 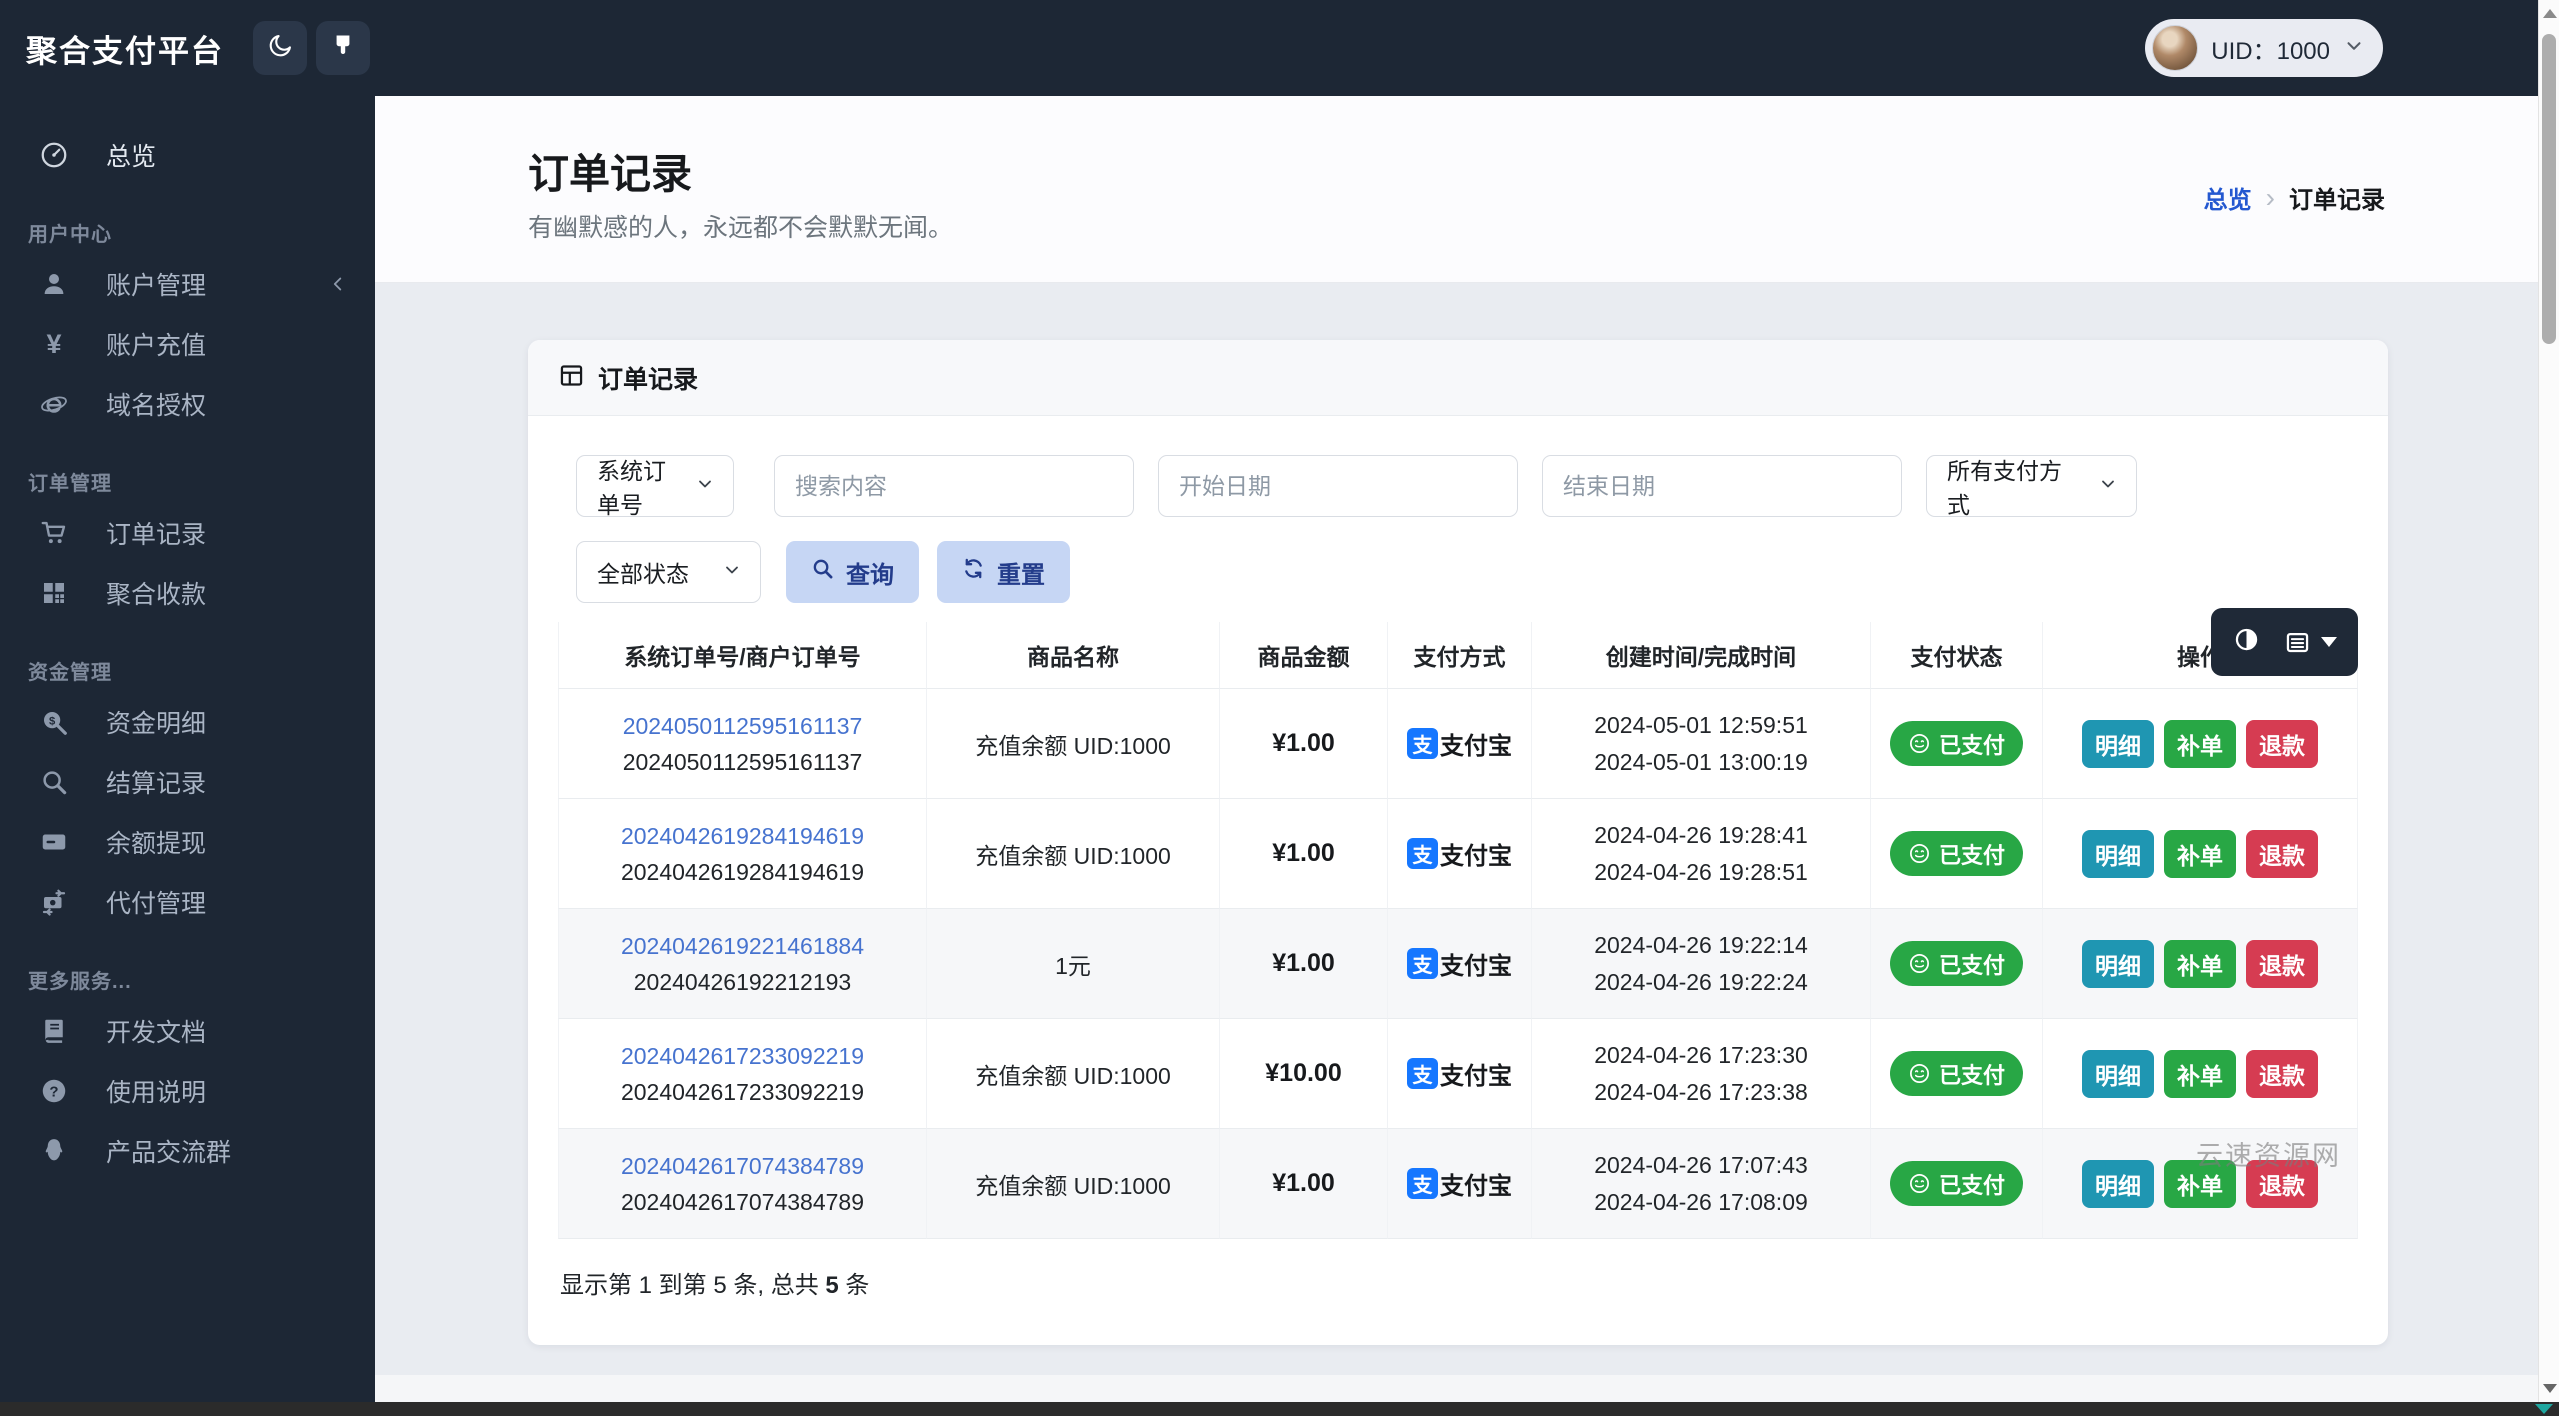 I want to click on sidebar-item-settlement-records: 结算记录, so click(x=187, y=782).